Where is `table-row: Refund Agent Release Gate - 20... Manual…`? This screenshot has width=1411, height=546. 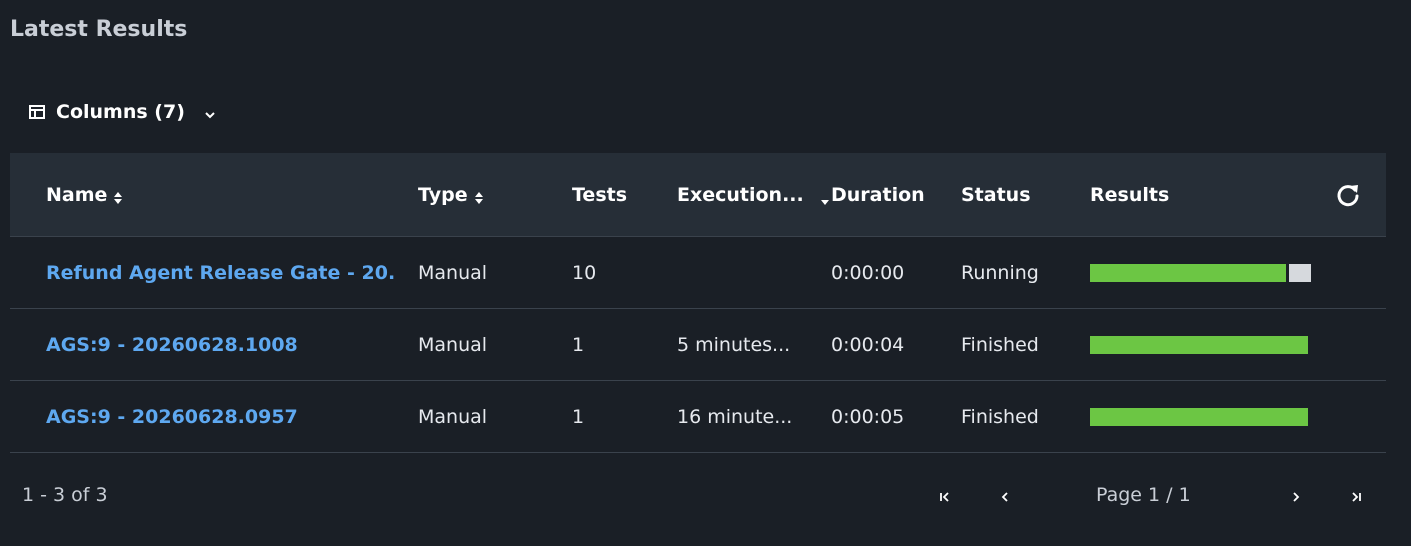 table-row: Refund Agent Release Gate - 20... Manual… is located at coordinates (698, 273).